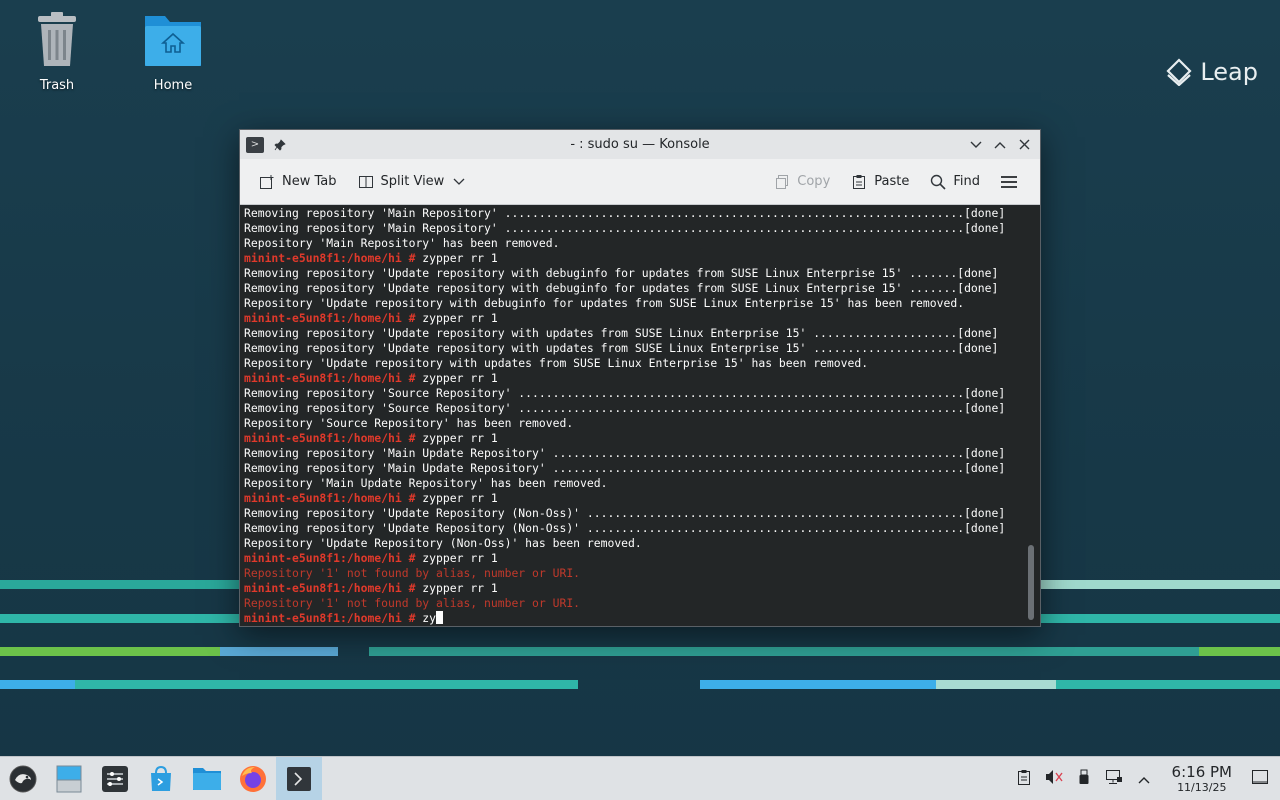 The height and width of the screenshot is (800, 1280). Describe the element at coordinates (1202, 787) in the screenshot. I see `clock-date: 11/13/25` at that location.